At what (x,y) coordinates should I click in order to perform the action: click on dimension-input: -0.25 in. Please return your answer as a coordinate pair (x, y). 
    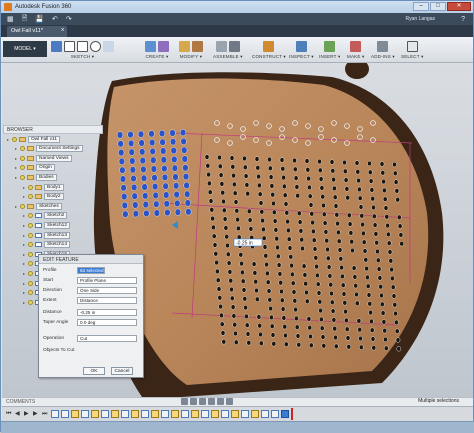
    Looking at the image, I should click on (248, 242).